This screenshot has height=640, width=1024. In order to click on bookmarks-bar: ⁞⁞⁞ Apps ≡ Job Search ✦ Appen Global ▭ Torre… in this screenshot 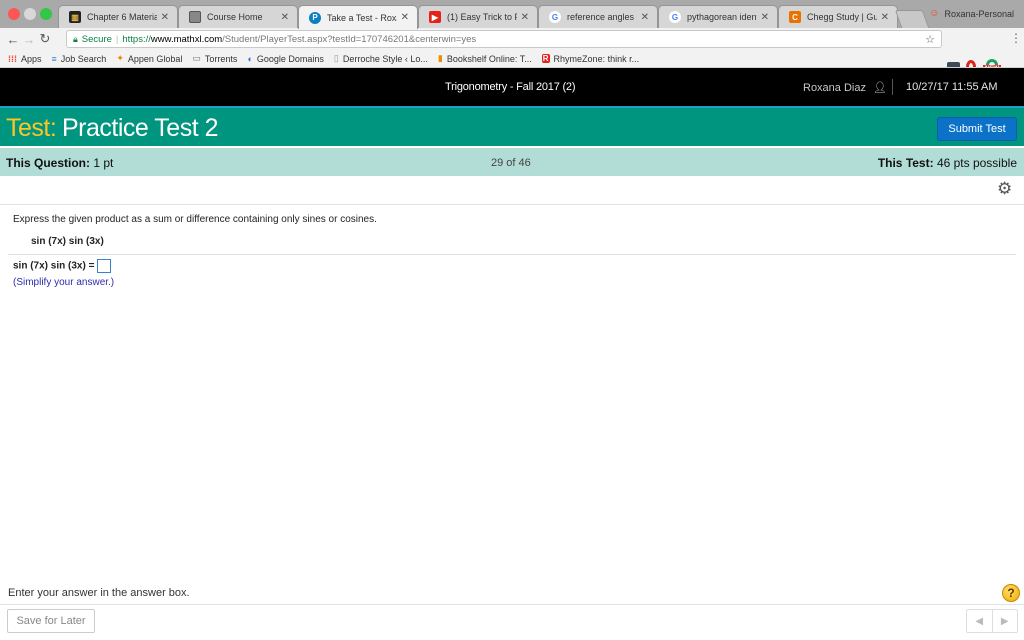, I will do `click(512, 59)`.